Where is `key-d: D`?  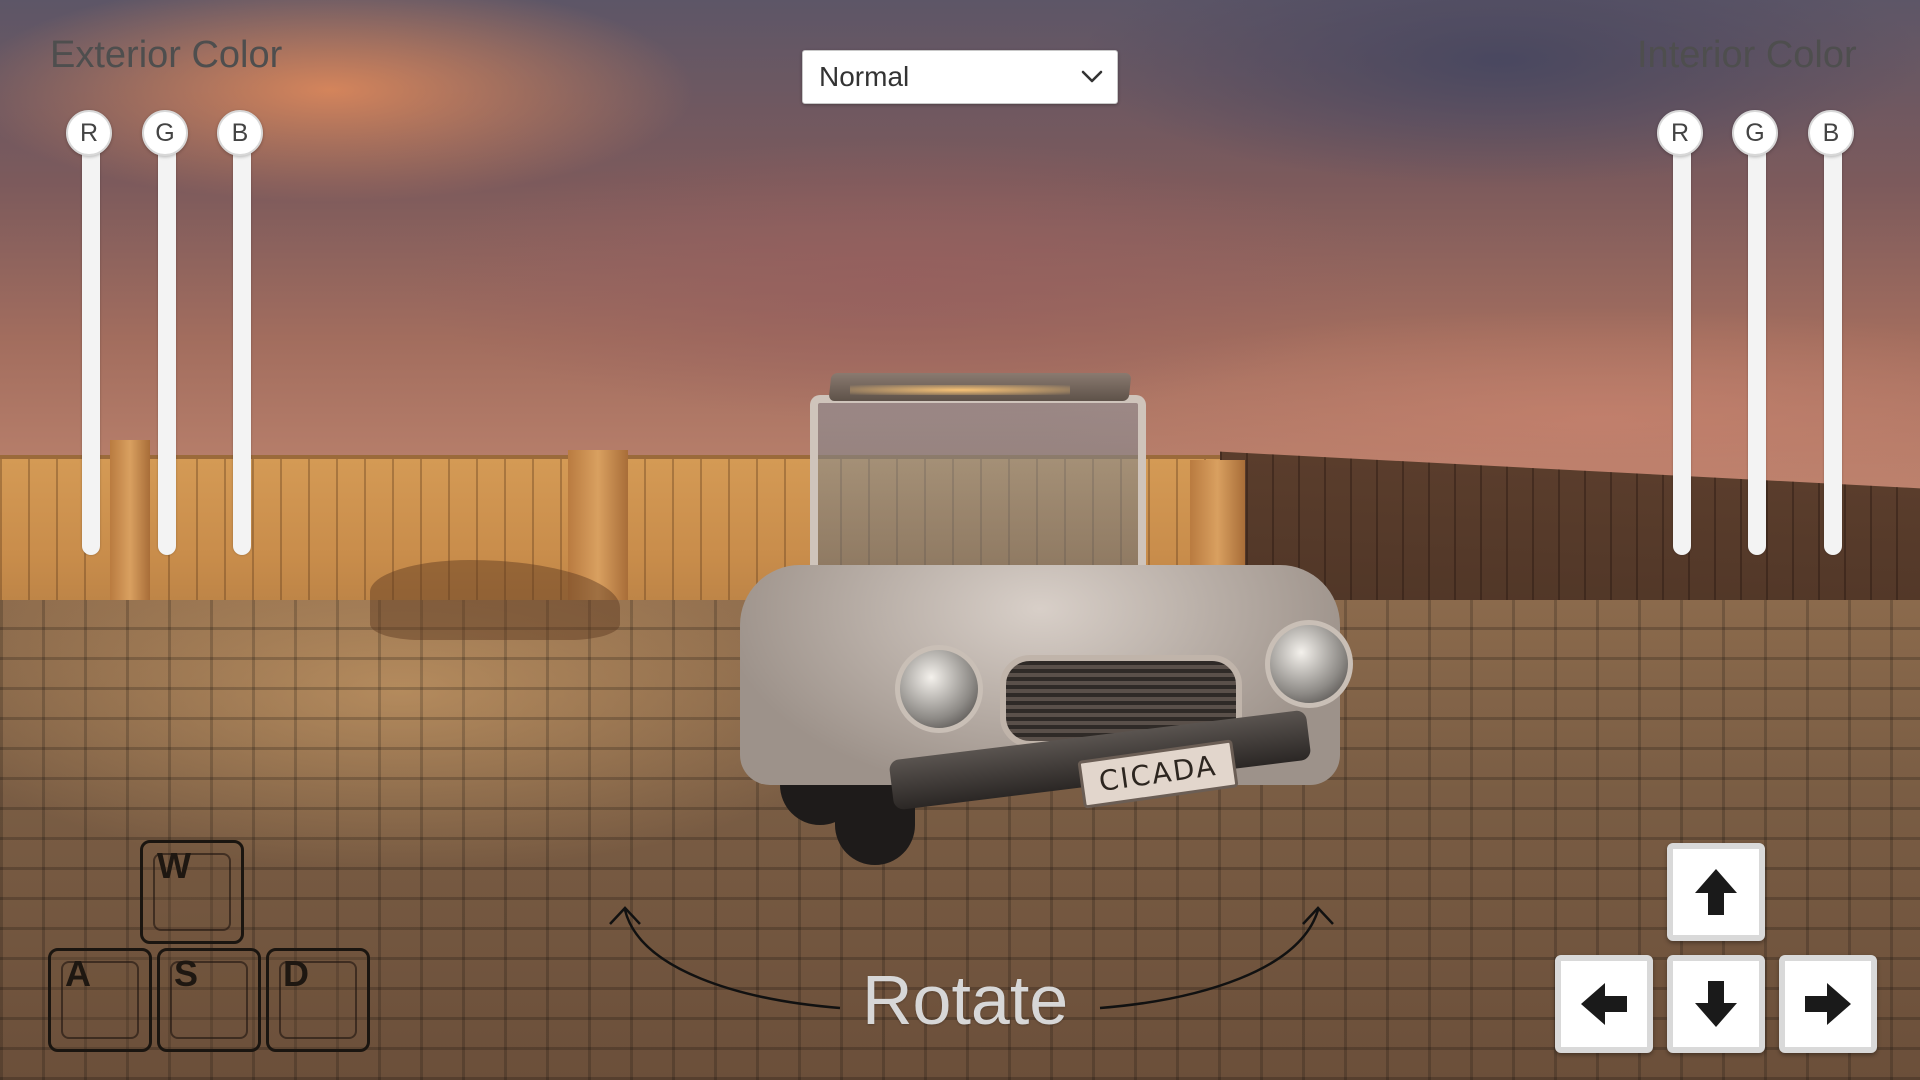 key-d: D is located at coordinates (318, 1000).